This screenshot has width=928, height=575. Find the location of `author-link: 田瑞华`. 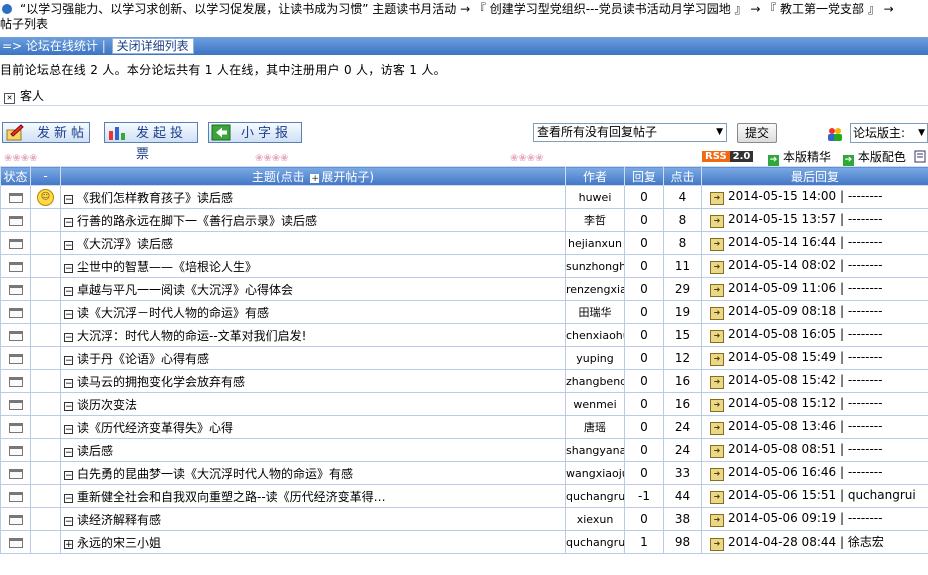

author-link: 田瑞华 is located at coordinates (595, 312).